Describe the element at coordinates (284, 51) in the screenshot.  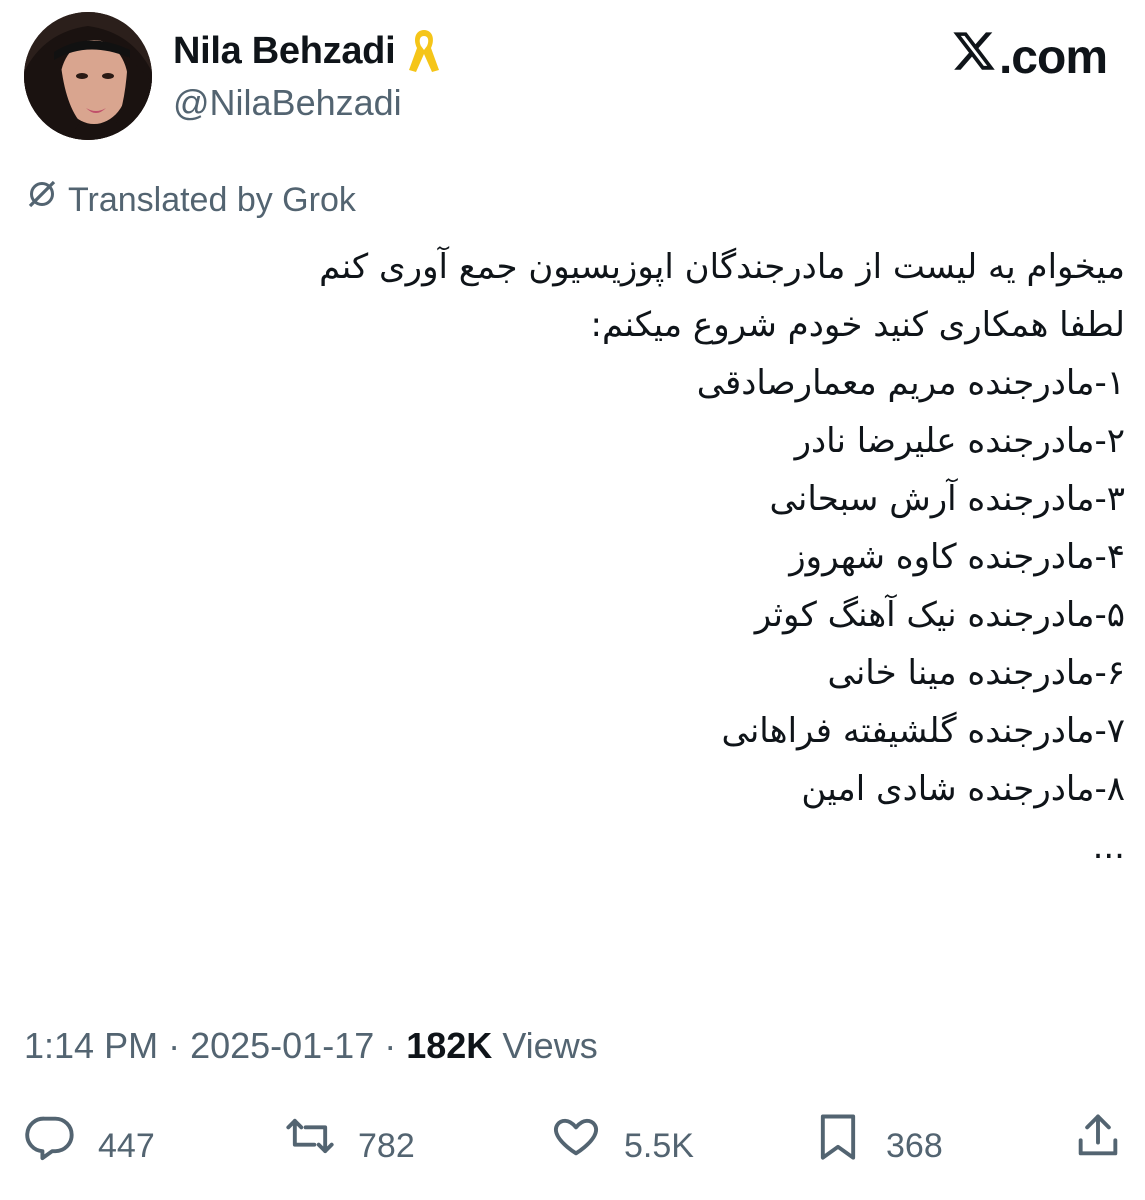
I see `author-name: Nila Behzadi` at that location.